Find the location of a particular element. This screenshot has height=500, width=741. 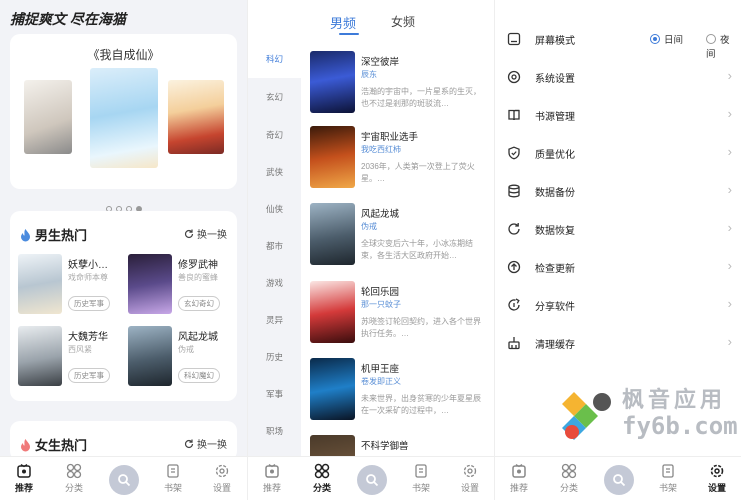

watermark-name: 枫音应用 is located at coordinates (674, 399).